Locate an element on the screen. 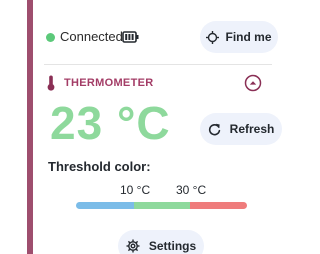  threshold-mid-segment is located at coordinates (162, 205).